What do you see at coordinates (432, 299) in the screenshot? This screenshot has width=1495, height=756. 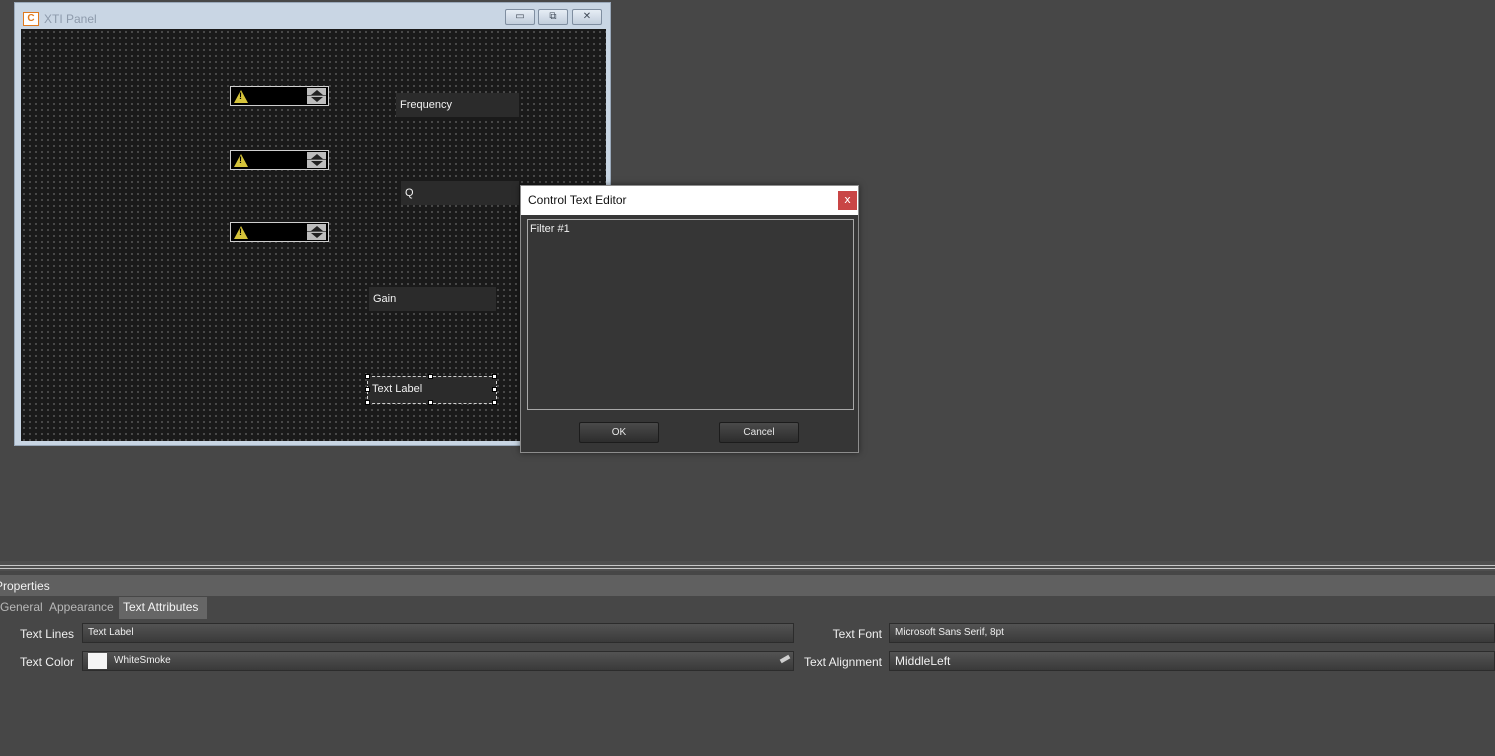 I see `label-gain: Gain` at bounding box center [432, 299].